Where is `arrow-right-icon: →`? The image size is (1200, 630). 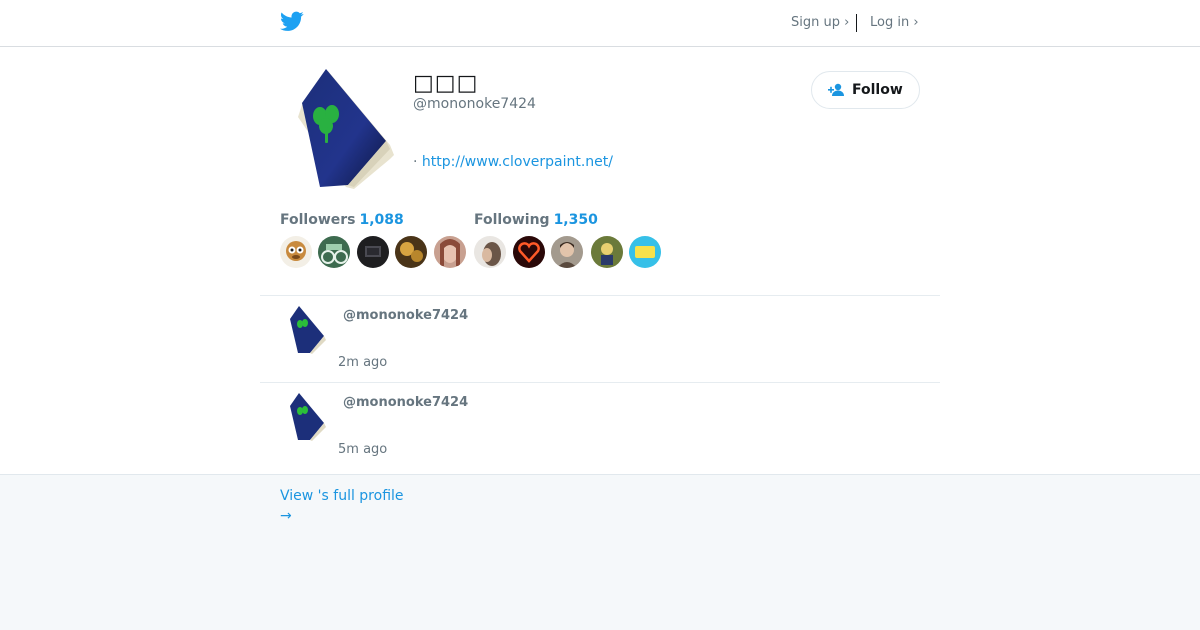 arrow-right-icon: → is located at coordinates (286, 516).